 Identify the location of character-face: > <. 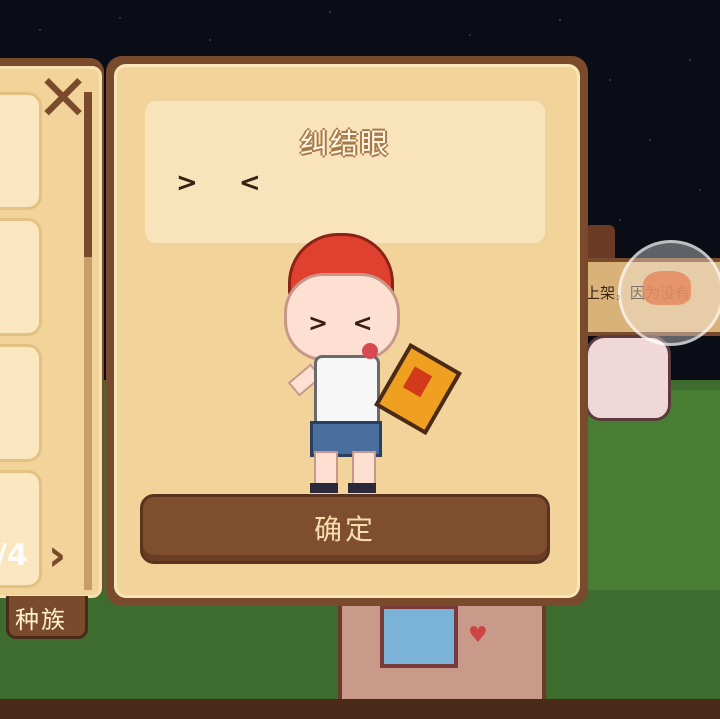
(344, 323).